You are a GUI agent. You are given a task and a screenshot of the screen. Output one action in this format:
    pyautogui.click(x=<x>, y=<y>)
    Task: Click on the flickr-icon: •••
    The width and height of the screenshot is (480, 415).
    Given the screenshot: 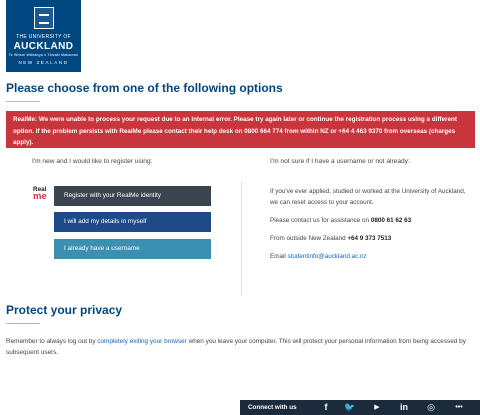 What is the action you would take?
    pyautogui.click(x=459, y=407)
    